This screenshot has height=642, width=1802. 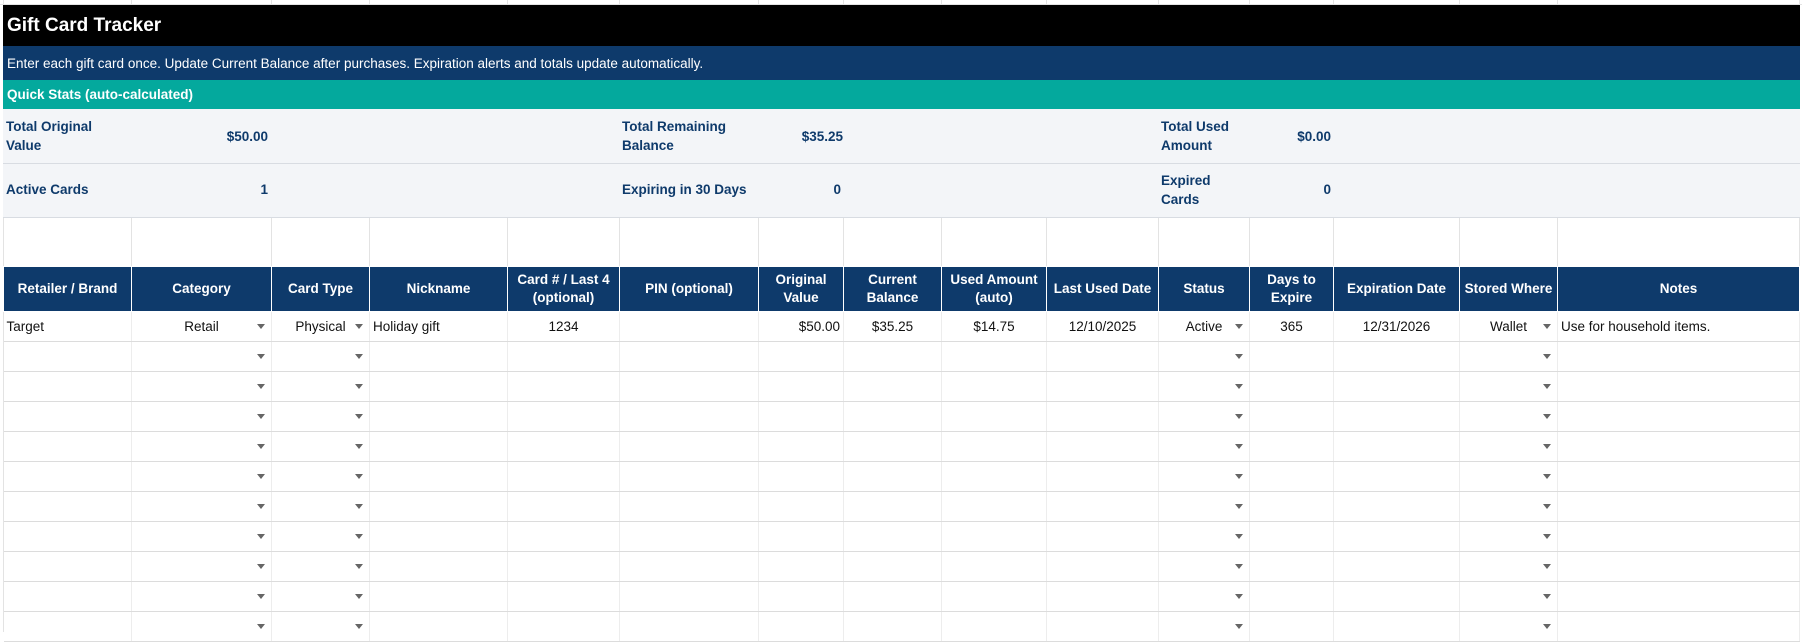 I want to click on col-header-stored-where: Stored Where, so click(x=1508, y=289).